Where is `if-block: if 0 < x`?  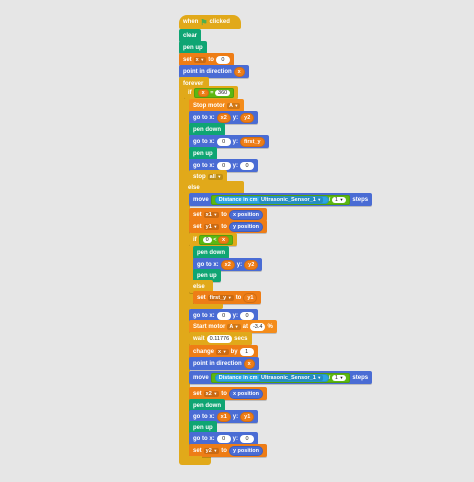 if-block: if 0 < x is located at coordinates (213, 239).